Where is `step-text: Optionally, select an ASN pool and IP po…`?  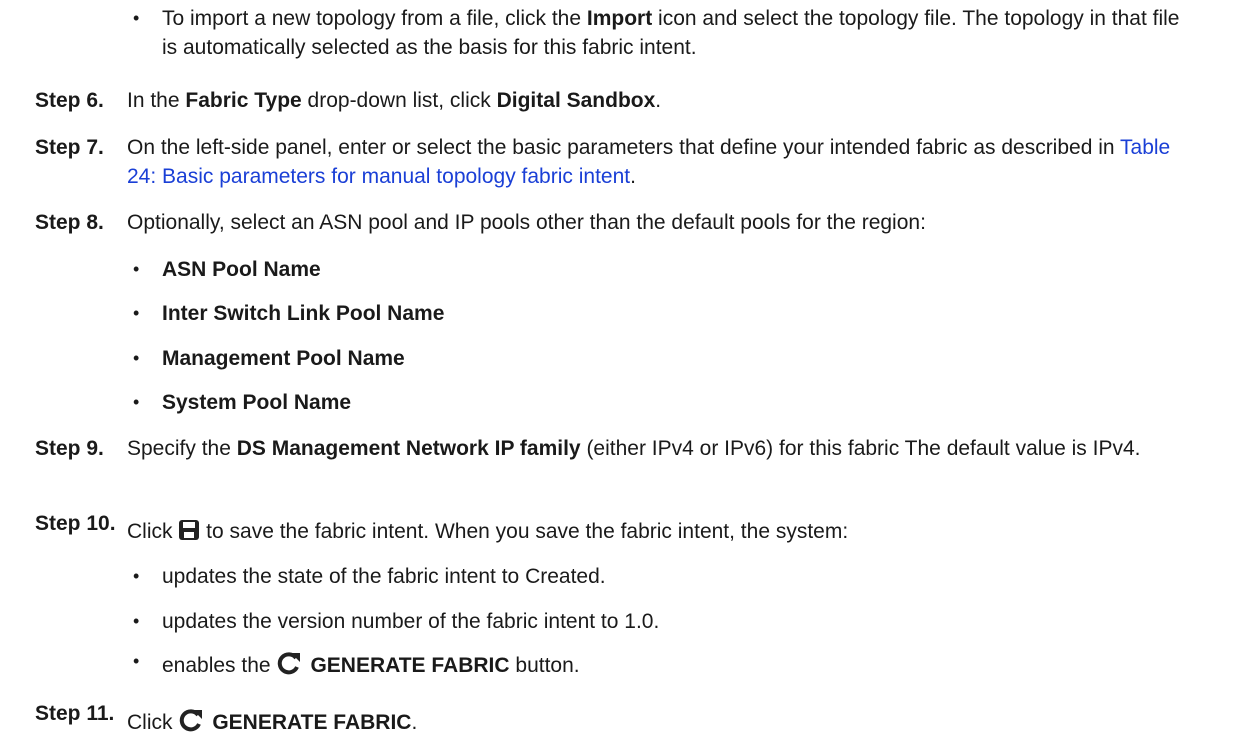 step-text: Optionally, select an ASN pool and IP po… is located at coordinates (526, 222).